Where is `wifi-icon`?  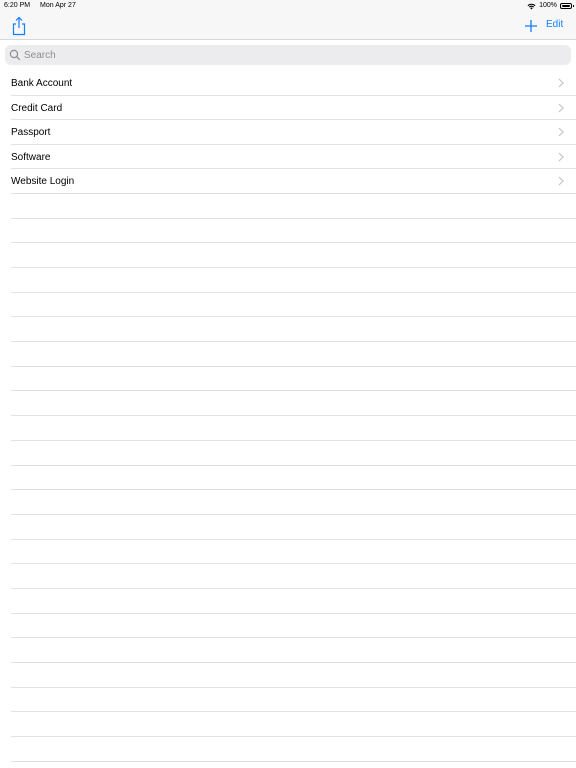
wifi-icon is located at coordinates (531, 6).